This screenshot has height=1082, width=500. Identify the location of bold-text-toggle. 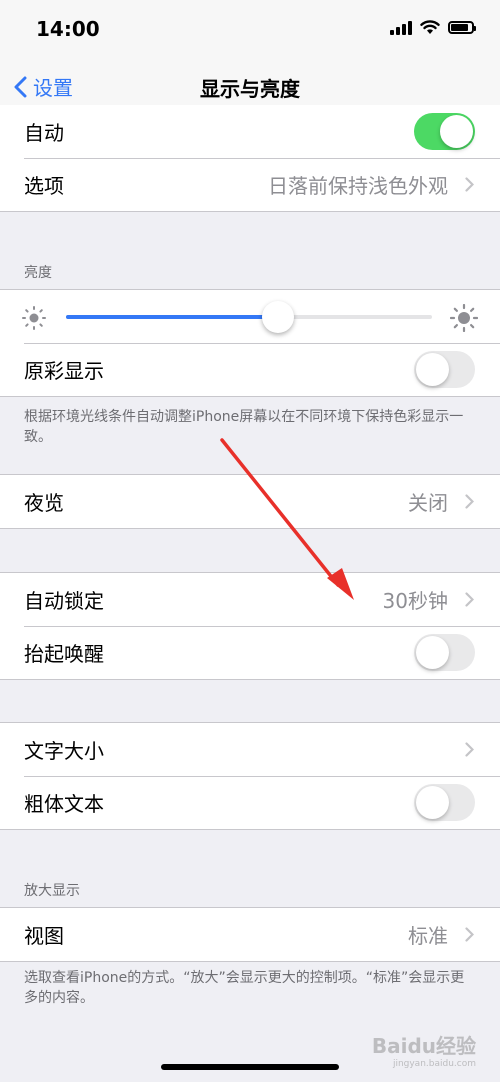
(444, 802).